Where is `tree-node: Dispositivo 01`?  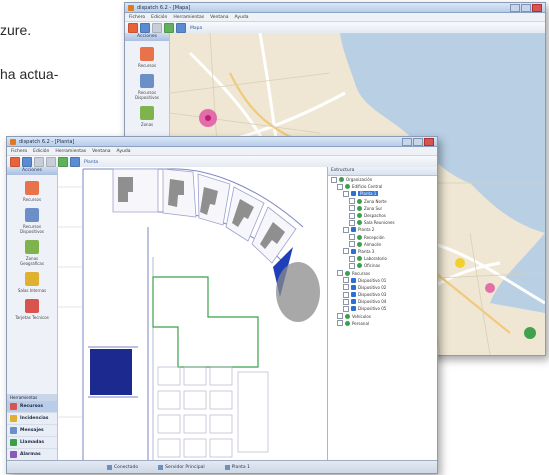 tree-node: Dispositivo 01 is located at coordinates (382, 280).